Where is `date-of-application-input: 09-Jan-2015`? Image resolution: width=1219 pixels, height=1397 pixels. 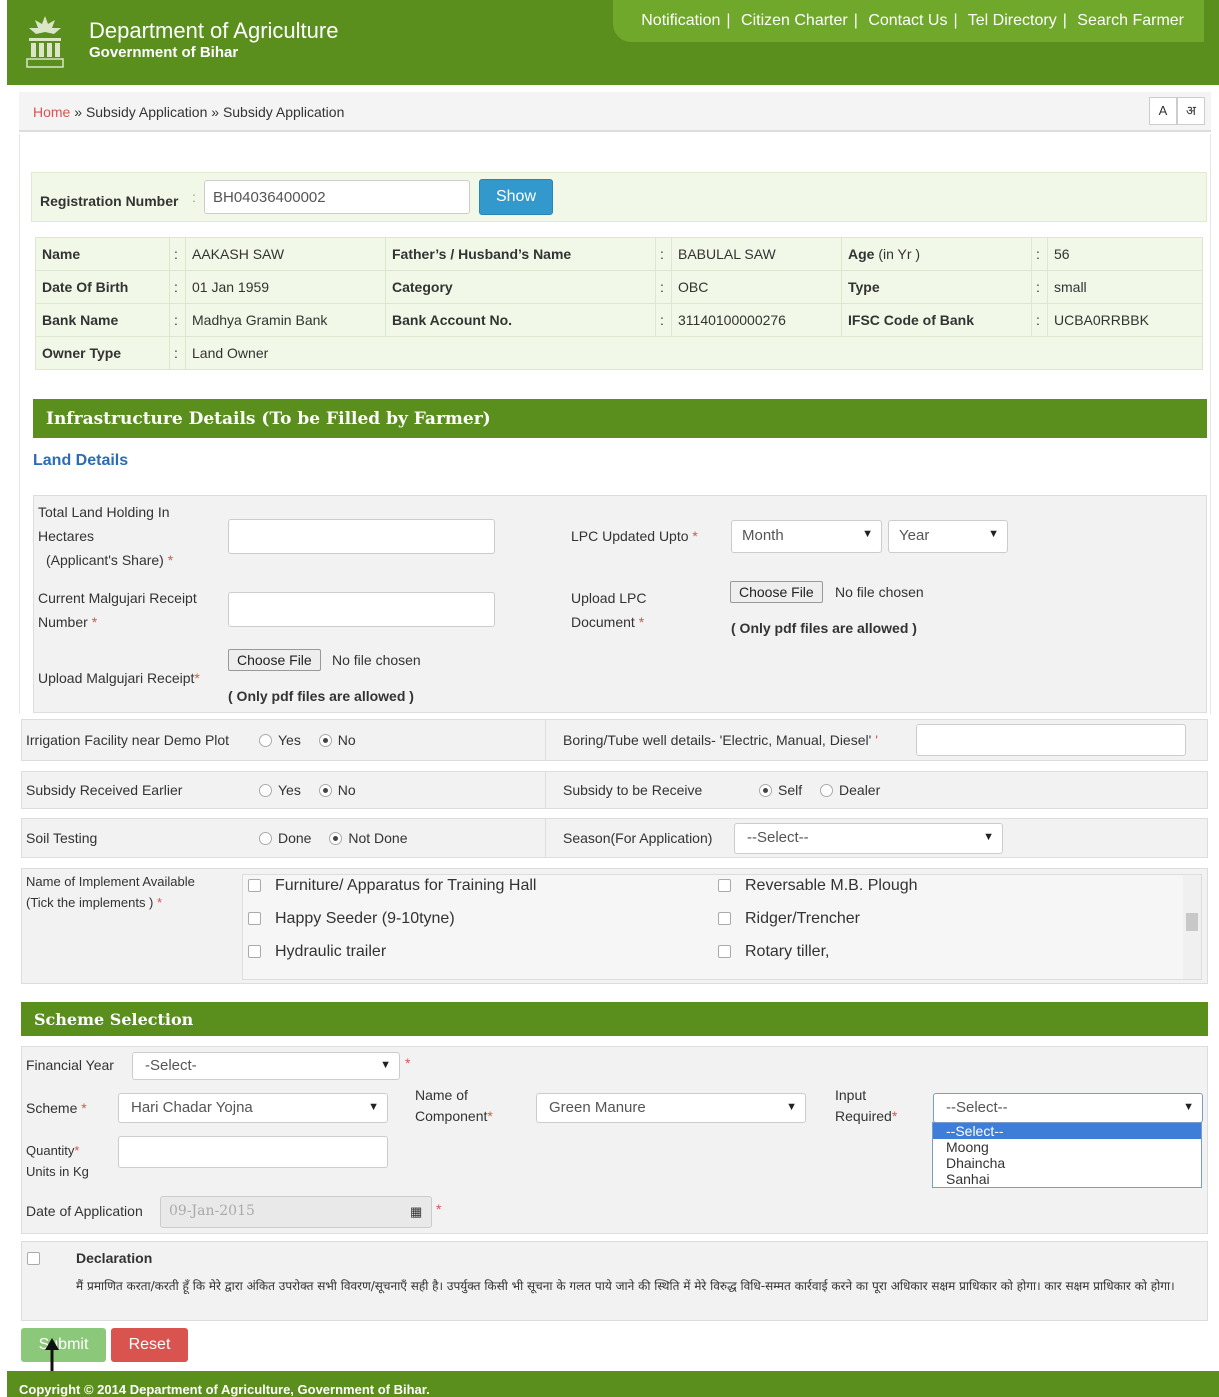 date-of-application-input: 09-Jan-2015 is located at coordinates (296, 1212).